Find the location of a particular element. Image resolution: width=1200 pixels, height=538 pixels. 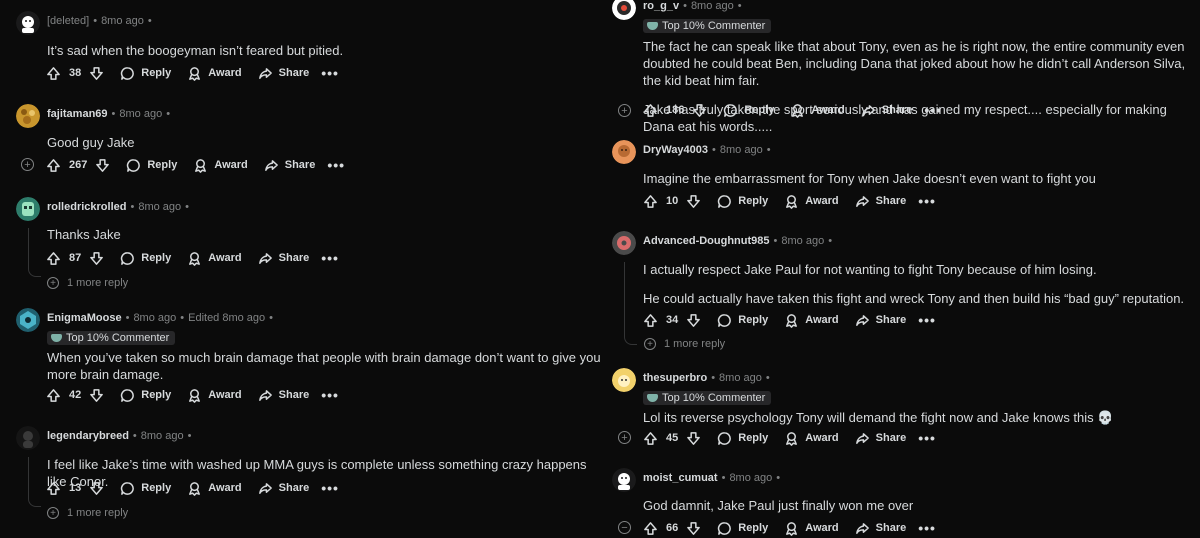

doughnut-avatar is located at coordinates (624, 243).